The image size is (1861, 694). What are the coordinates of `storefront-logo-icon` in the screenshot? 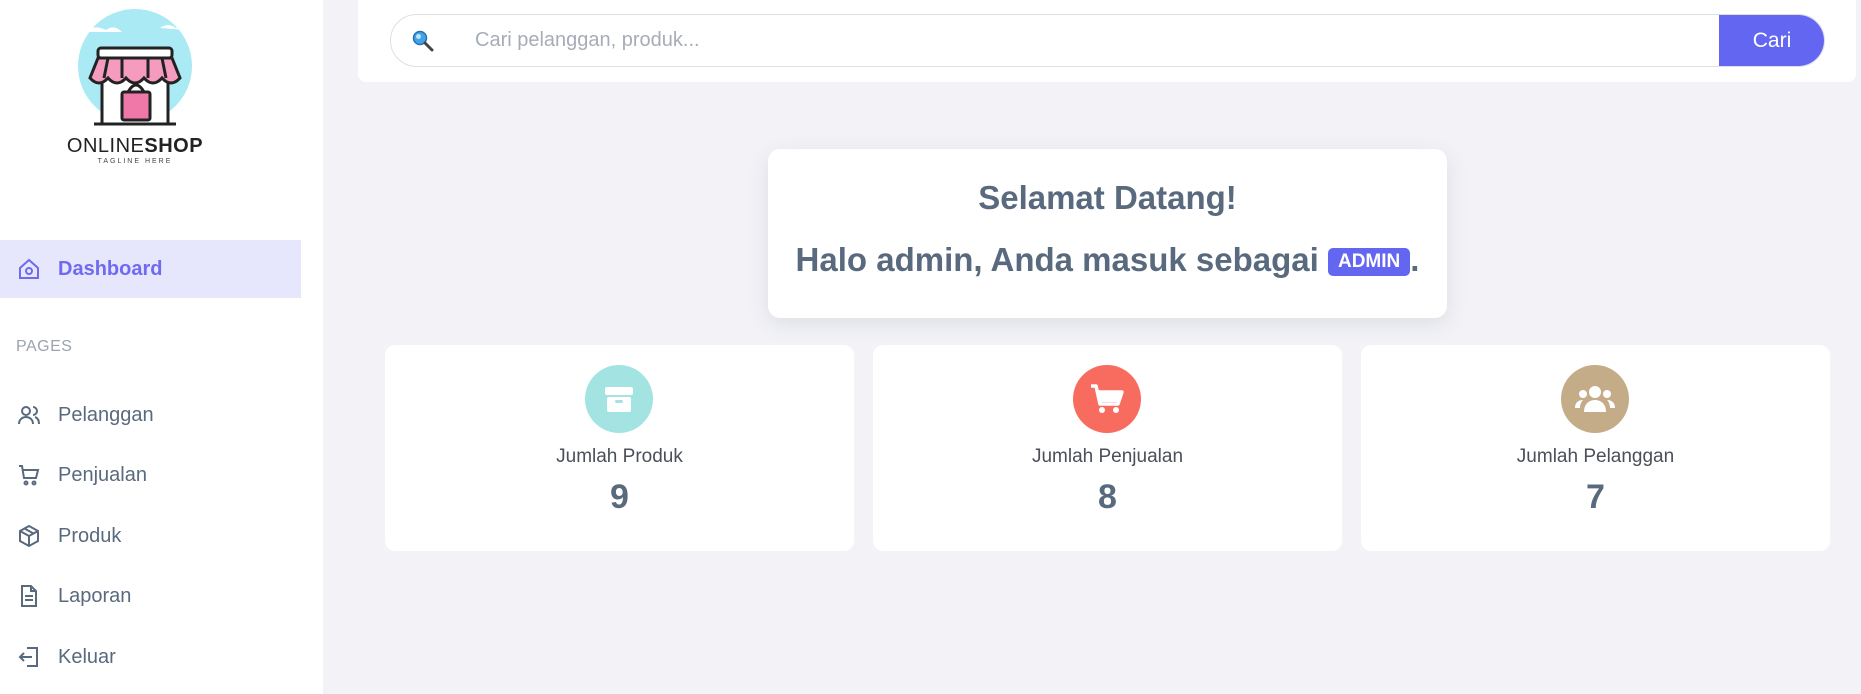 It's located at (135, 67).